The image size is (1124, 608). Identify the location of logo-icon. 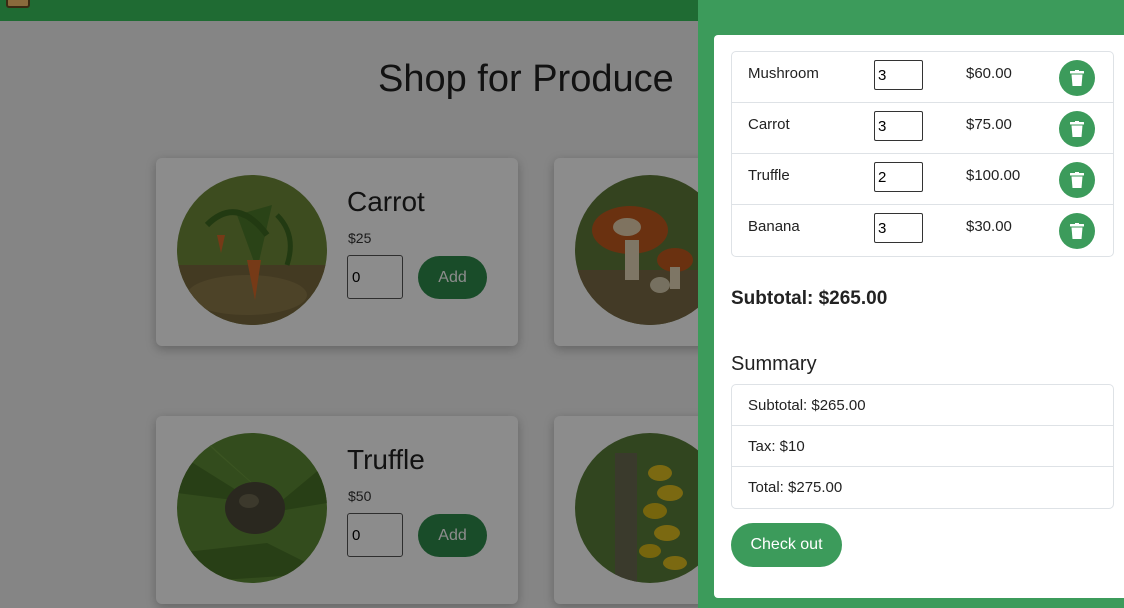
(18, 4).